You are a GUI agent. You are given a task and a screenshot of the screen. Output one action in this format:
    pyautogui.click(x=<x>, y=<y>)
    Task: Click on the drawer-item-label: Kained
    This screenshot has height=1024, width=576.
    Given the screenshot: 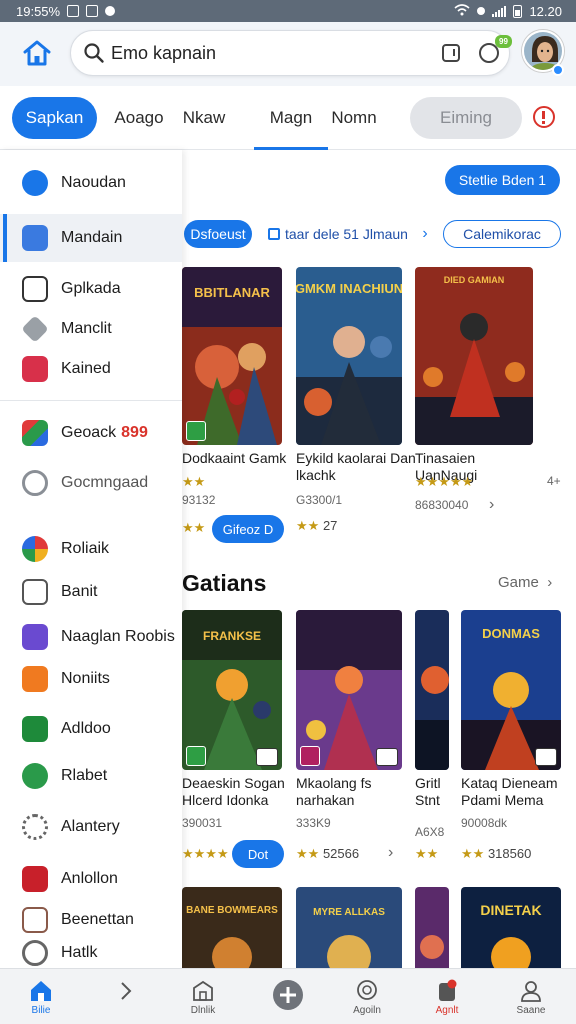 What is the action you would take?
    pyautogui.click(x=86, y=368)
    